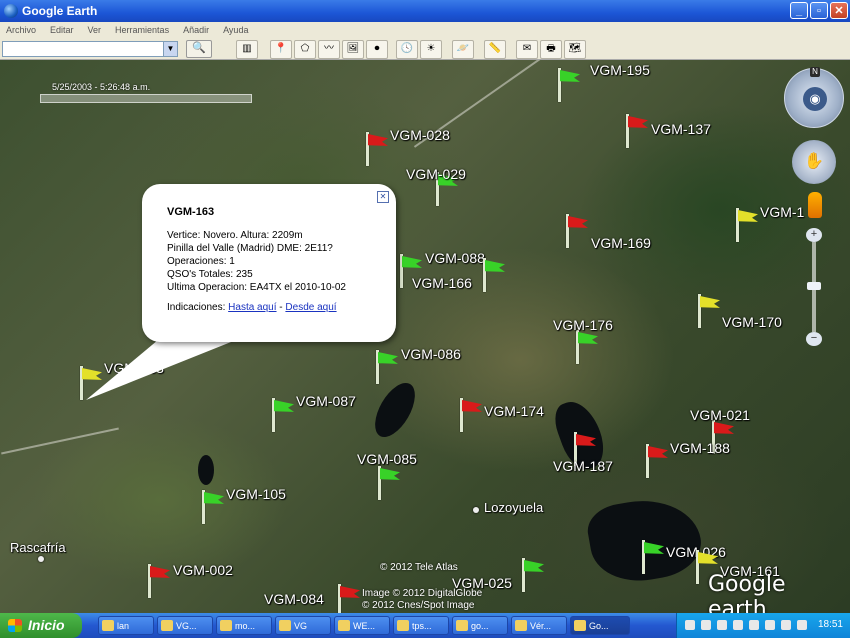 This screenshot has height=638, width=850. I want to click on search-dropdown-icon: ▼, so click(170, 49).